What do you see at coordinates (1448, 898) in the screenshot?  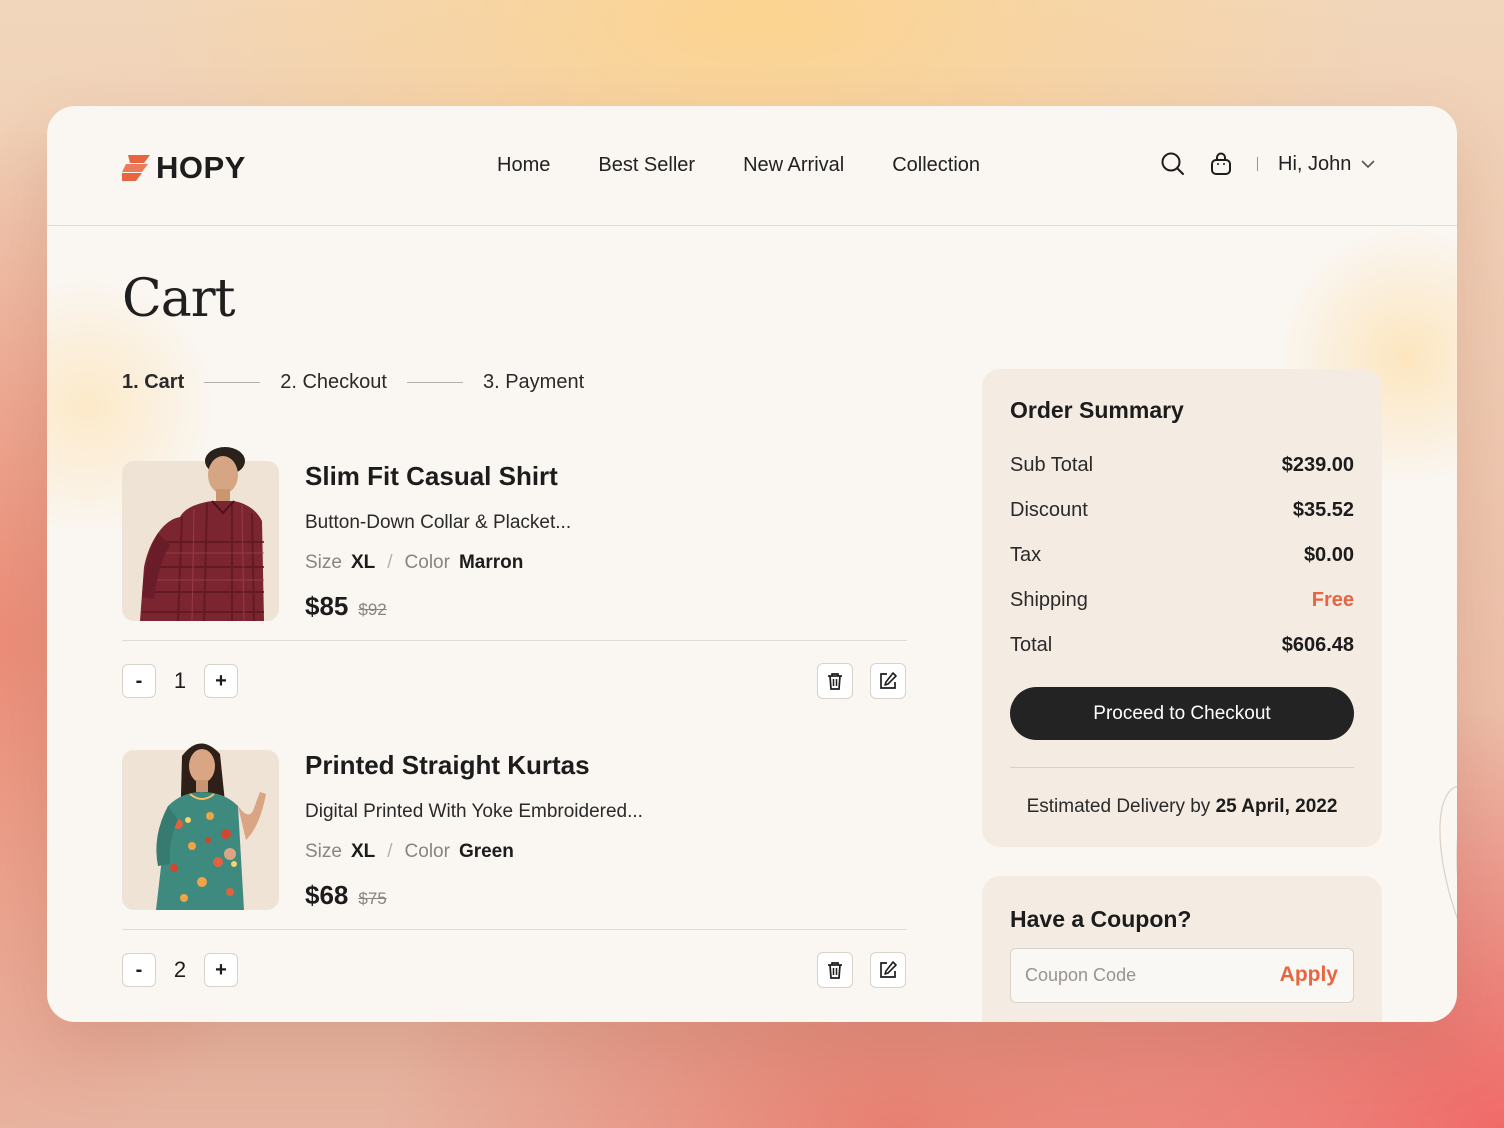 I see `decor-rings` at bounding box center [1448, 898].